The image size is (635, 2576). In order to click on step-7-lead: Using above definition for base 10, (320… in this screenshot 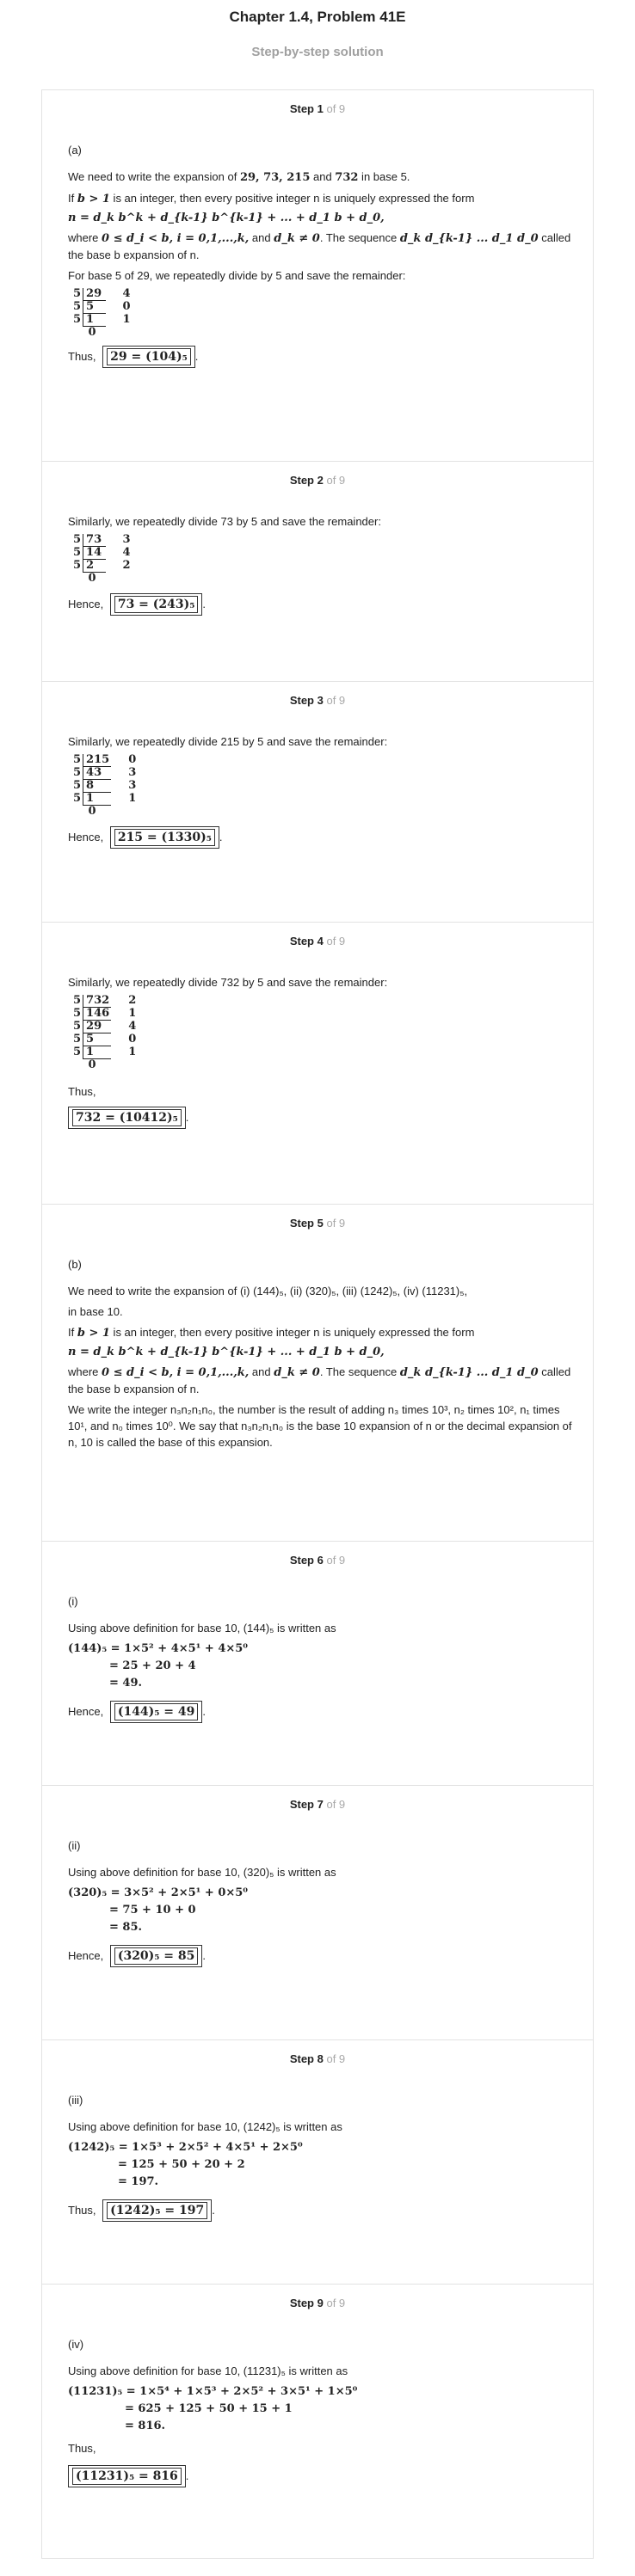, I will do `click(202, 1873)`.